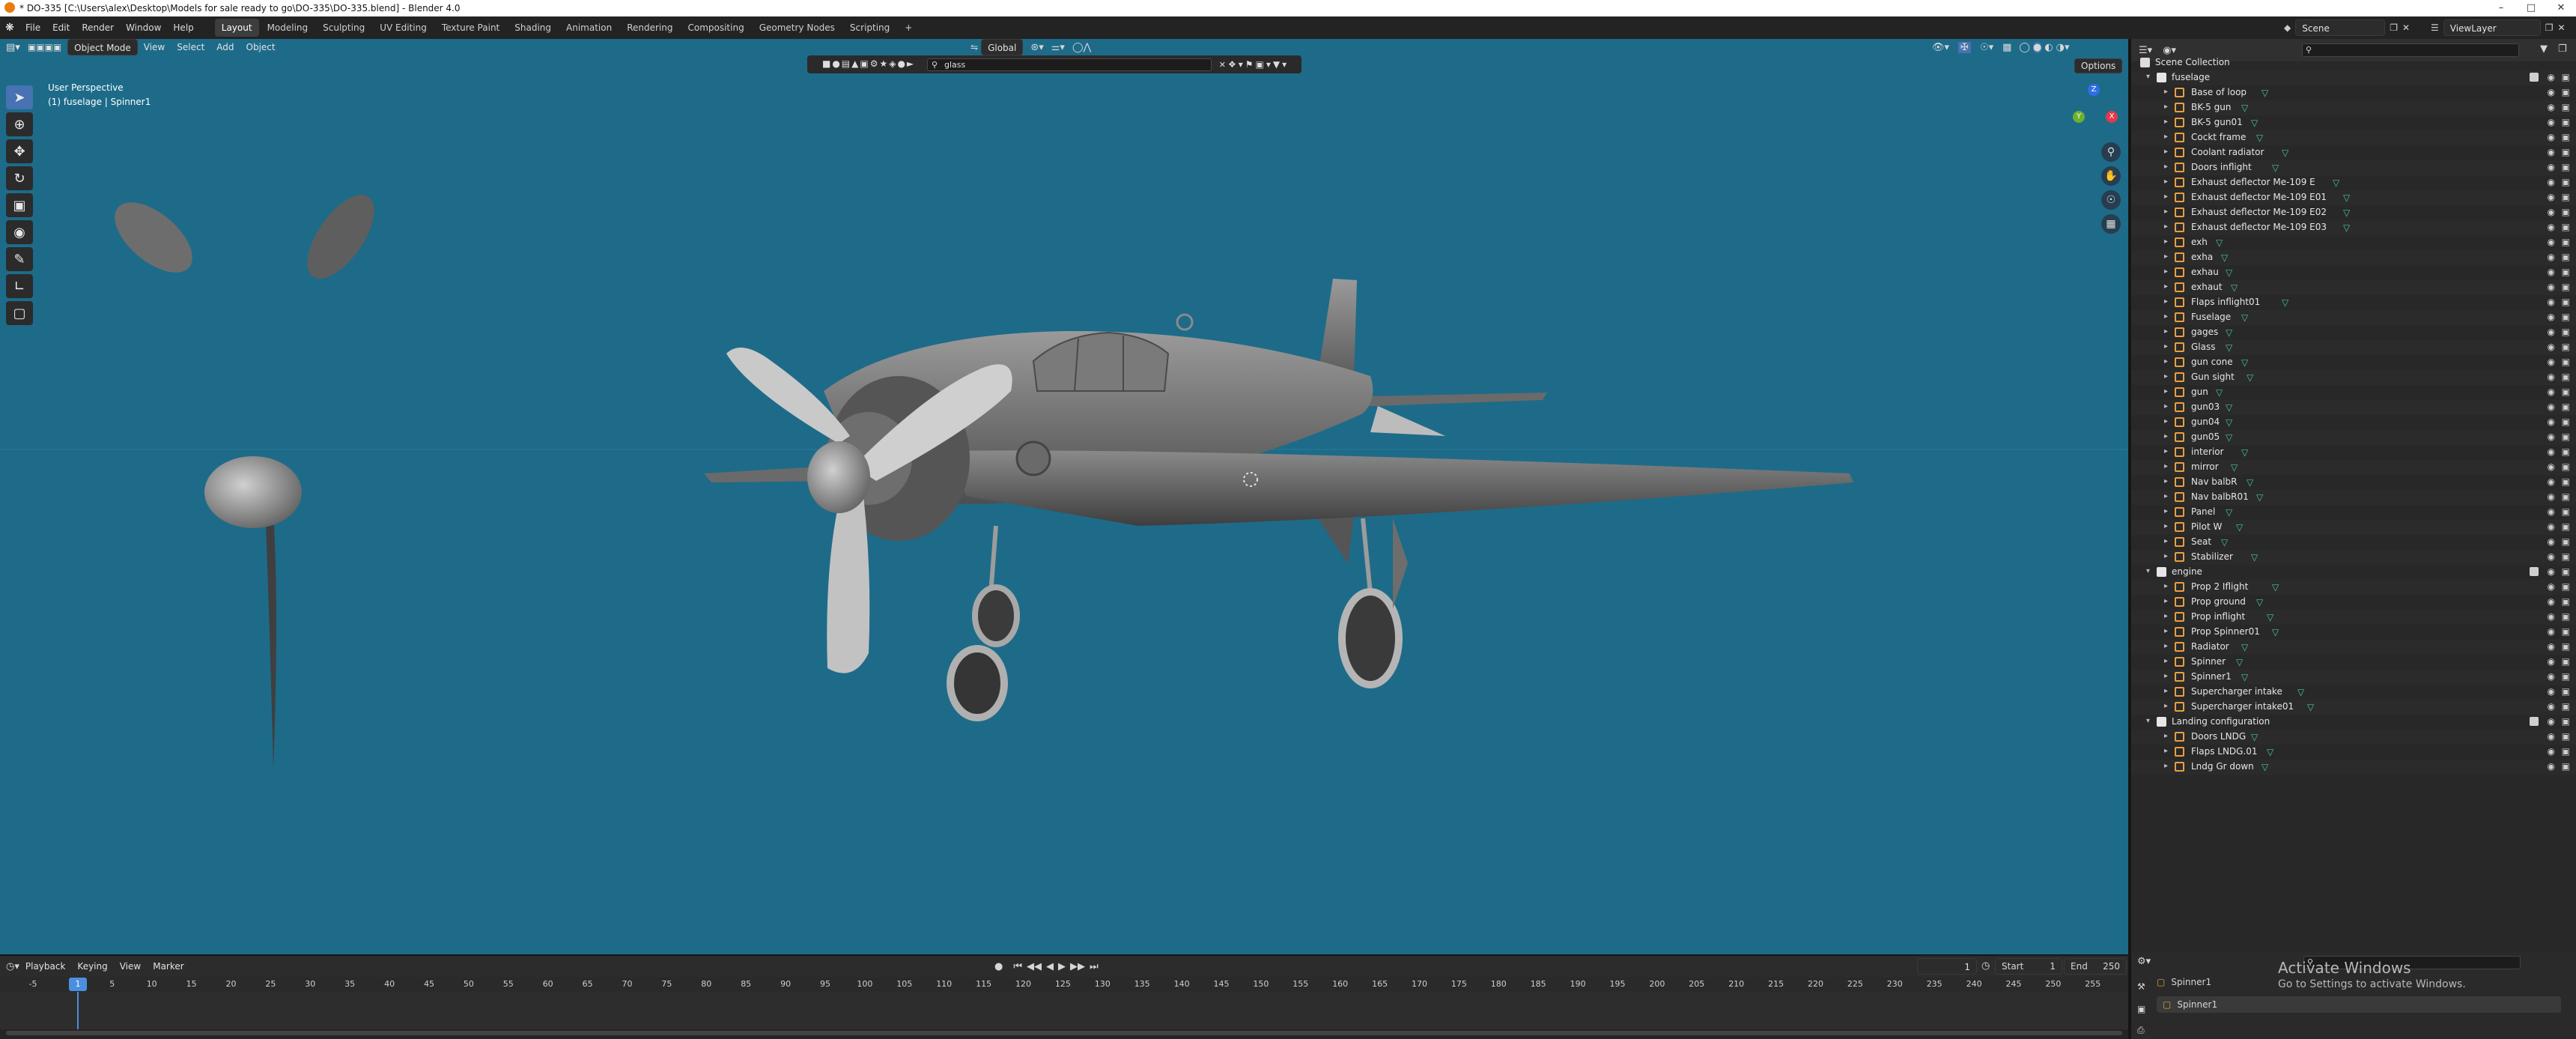 The width and height of the screenshot is (2576, 1039). I want to click on outliner-object-row: ▸ Gun sight ▽ ◉ ▣, so click(2353, 377).